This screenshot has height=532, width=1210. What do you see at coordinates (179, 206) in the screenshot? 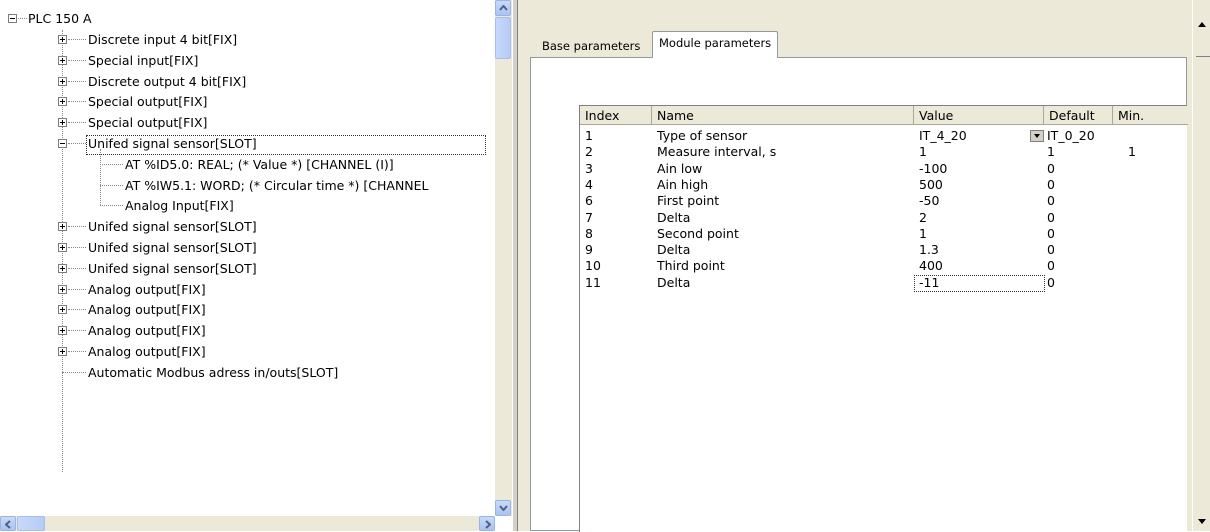
I see `tree-child-item: Analog Input[FIX]` at bounding box center [179, 206].